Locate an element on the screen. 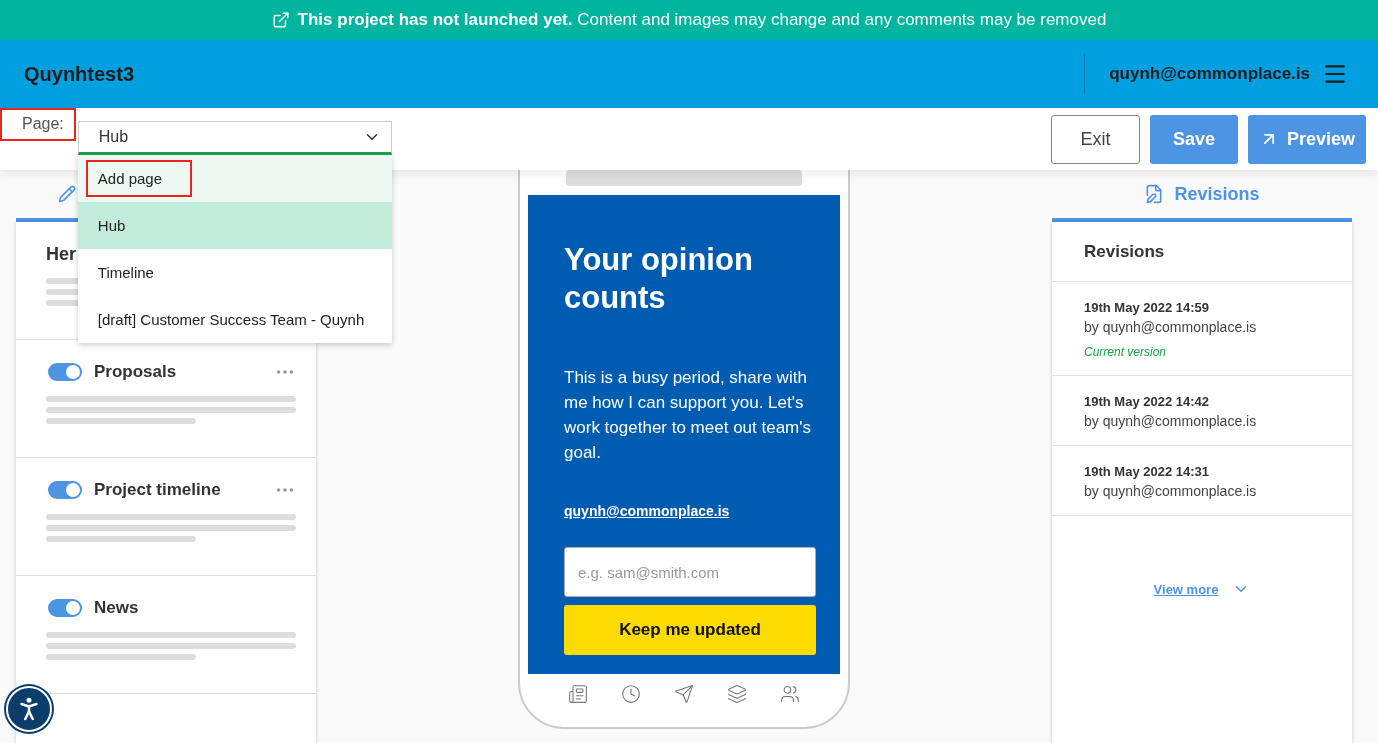 The width and height of the screenshot is (1378, 743). people-icon is located at coordinates (789, 694).